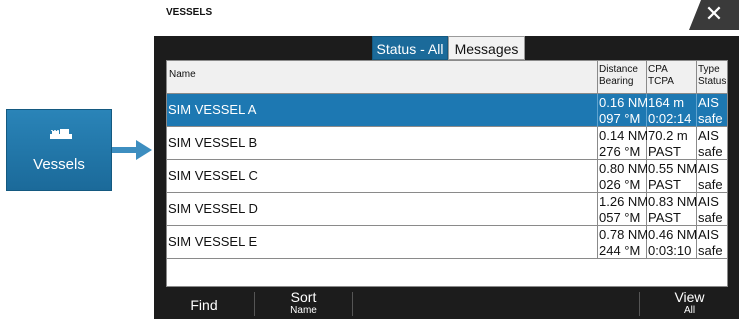  I want to click on ship-icon, so click(61, 134).